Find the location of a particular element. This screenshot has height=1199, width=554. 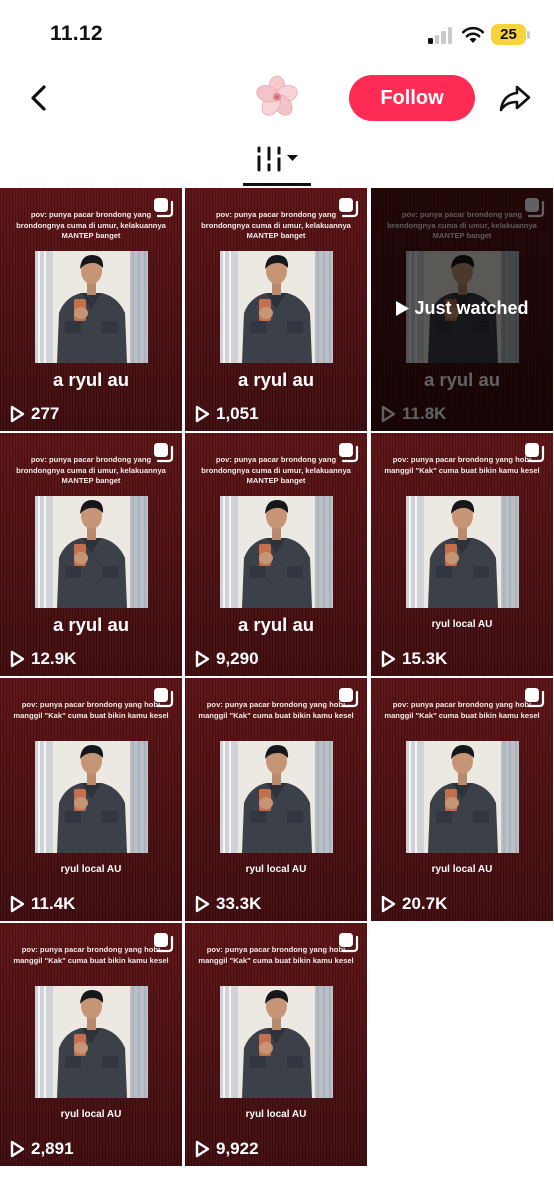

wifi-icon is located at coordinates (473, 34).